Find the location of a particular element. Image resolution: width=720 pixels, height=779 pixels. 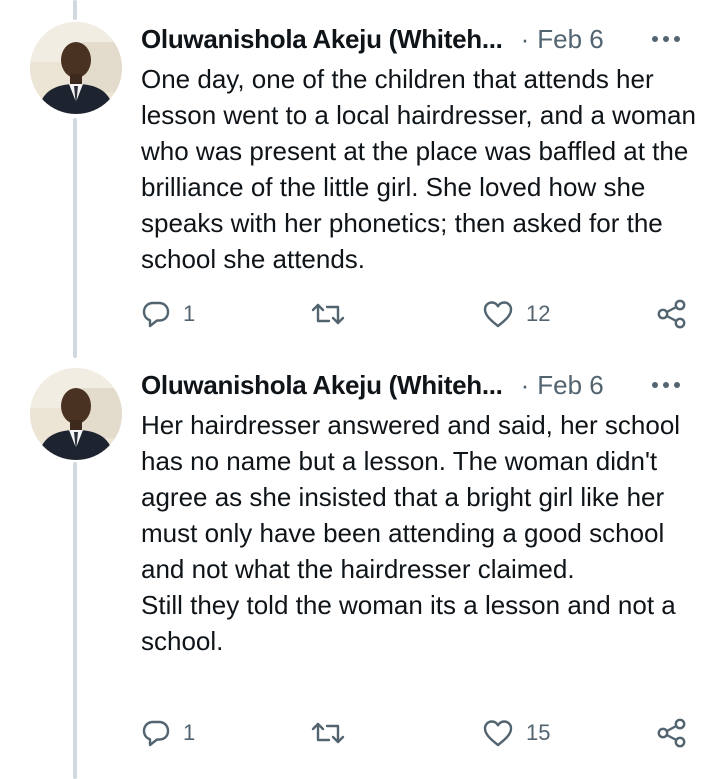

like-button: 12 is located at coordinates (516, 314).